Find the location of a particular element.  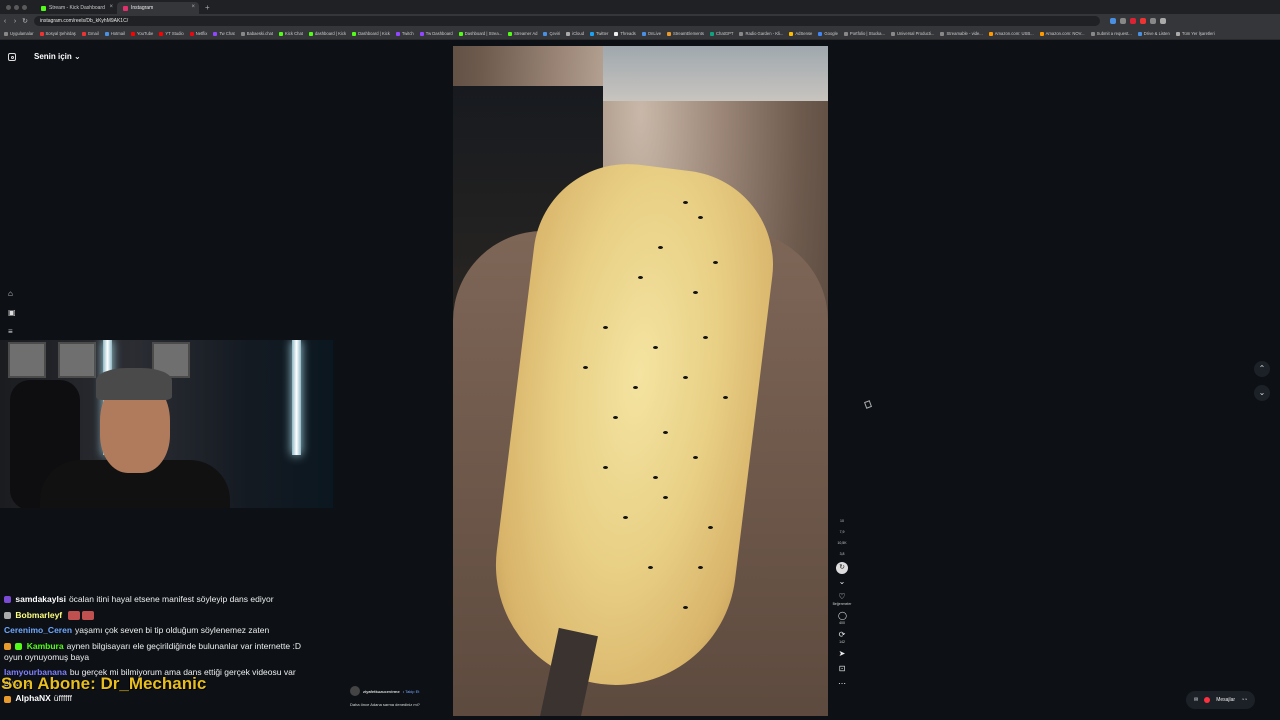

bookmark-item: ChatGPT is located at coordinates (721, 33).